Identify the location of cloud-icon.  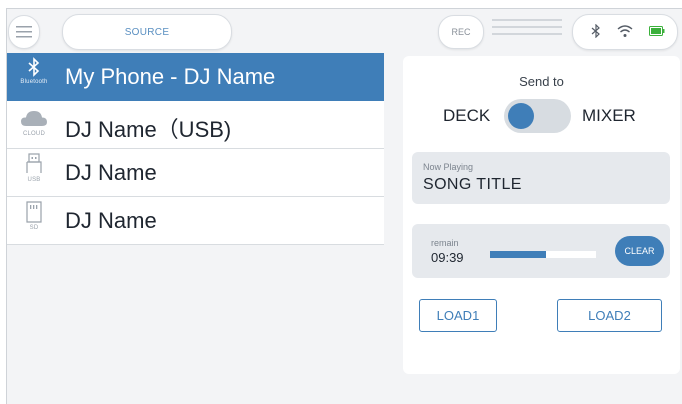
(34, 118).